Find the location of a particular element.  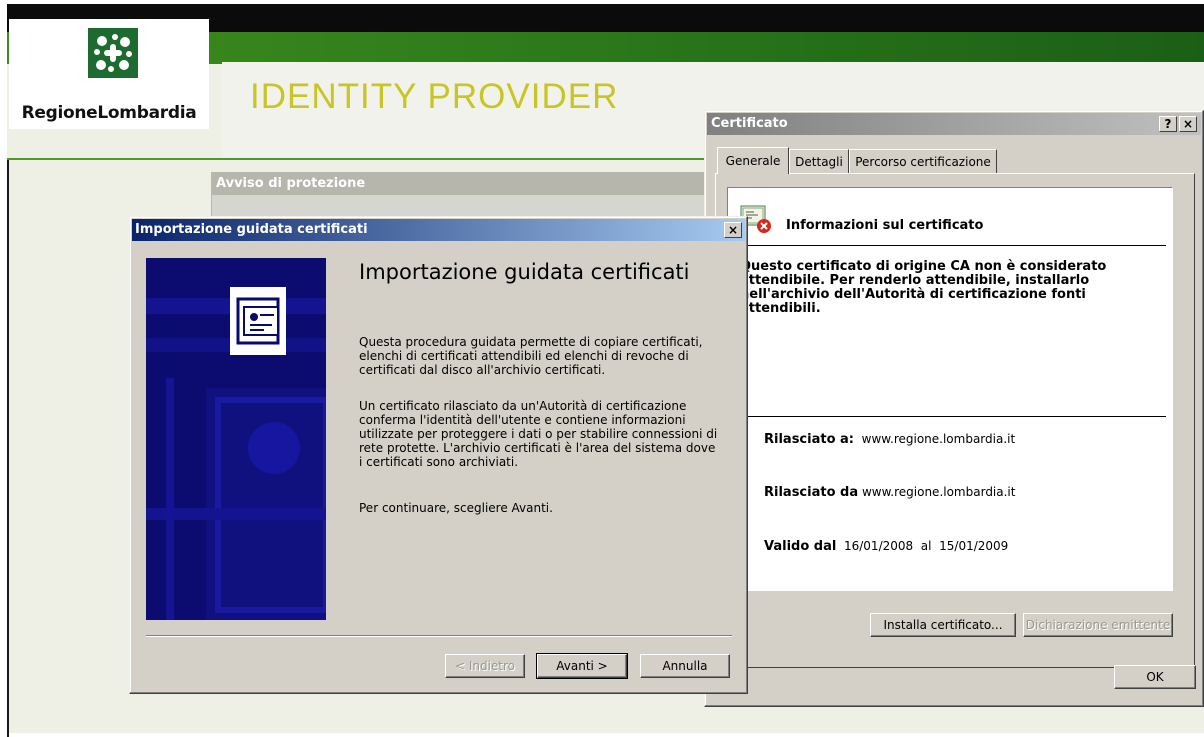

certificate-info-title: Informazioni sul certificato is located at coordinates (885, 225).